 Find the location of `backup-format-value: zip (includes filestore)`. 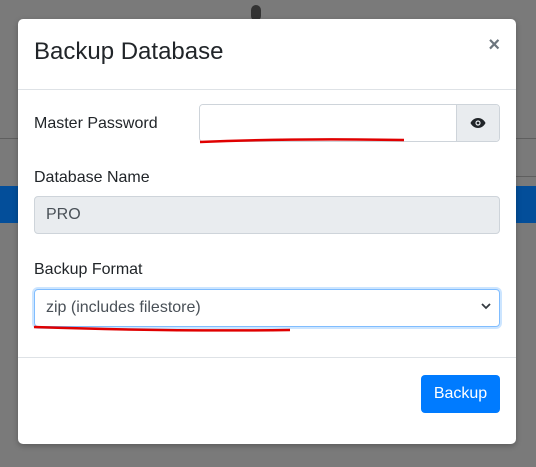

backup-format-value: zip (includes filestore) is located at coordinates (123, 307).